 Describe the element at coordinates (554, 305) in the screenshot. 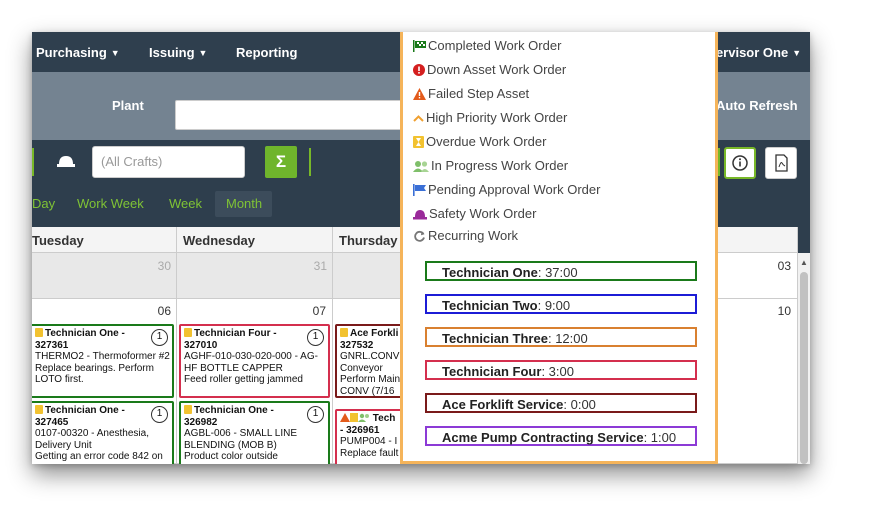

I see `technician-hours: : 9:00` at that location.